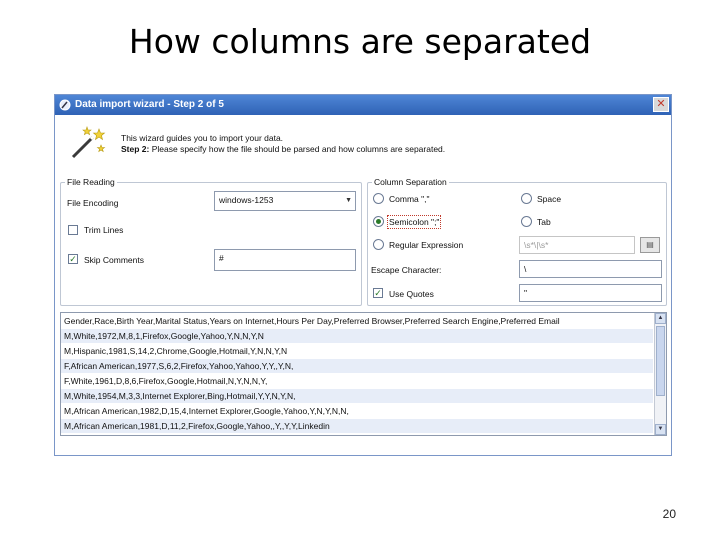 This screenshot has height=540, width=720. I want to click on file-encoding-select: windows-1253 ▼, so click(285, 201).